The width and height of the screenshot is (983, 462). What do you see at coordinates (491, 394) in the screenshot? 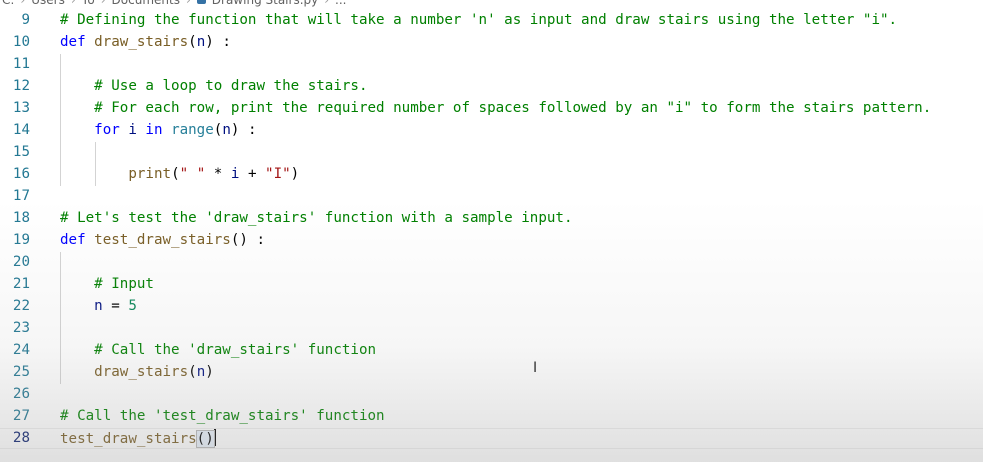
I see `code-line: 26` at bounding box center [491, 394].